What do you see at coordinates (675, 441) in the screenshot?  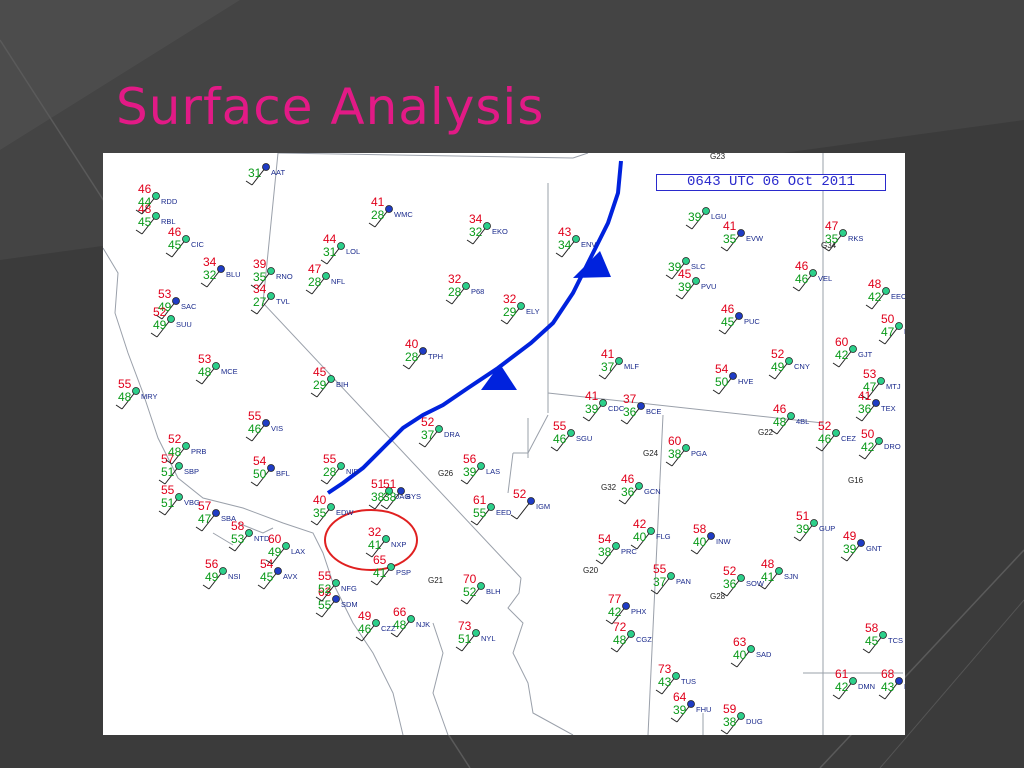 I see `station-temperature: 60` at bounding box center [675, 441].